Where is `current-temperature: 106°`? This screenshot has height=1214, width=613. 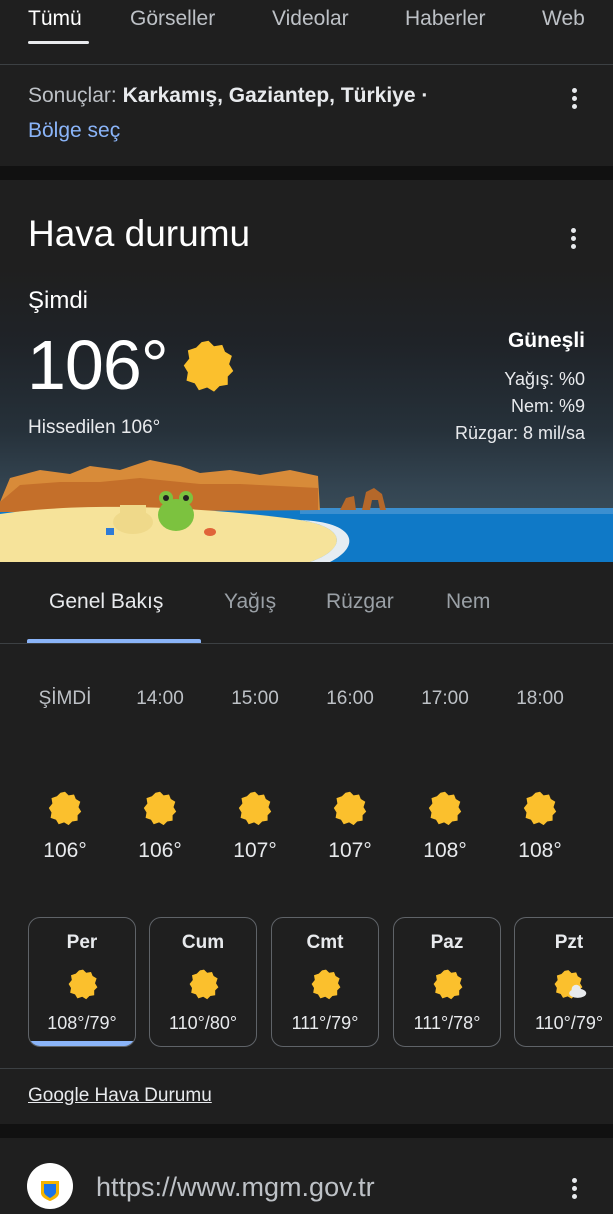
current-temperature: 106° is located at coordinates (98, 365).